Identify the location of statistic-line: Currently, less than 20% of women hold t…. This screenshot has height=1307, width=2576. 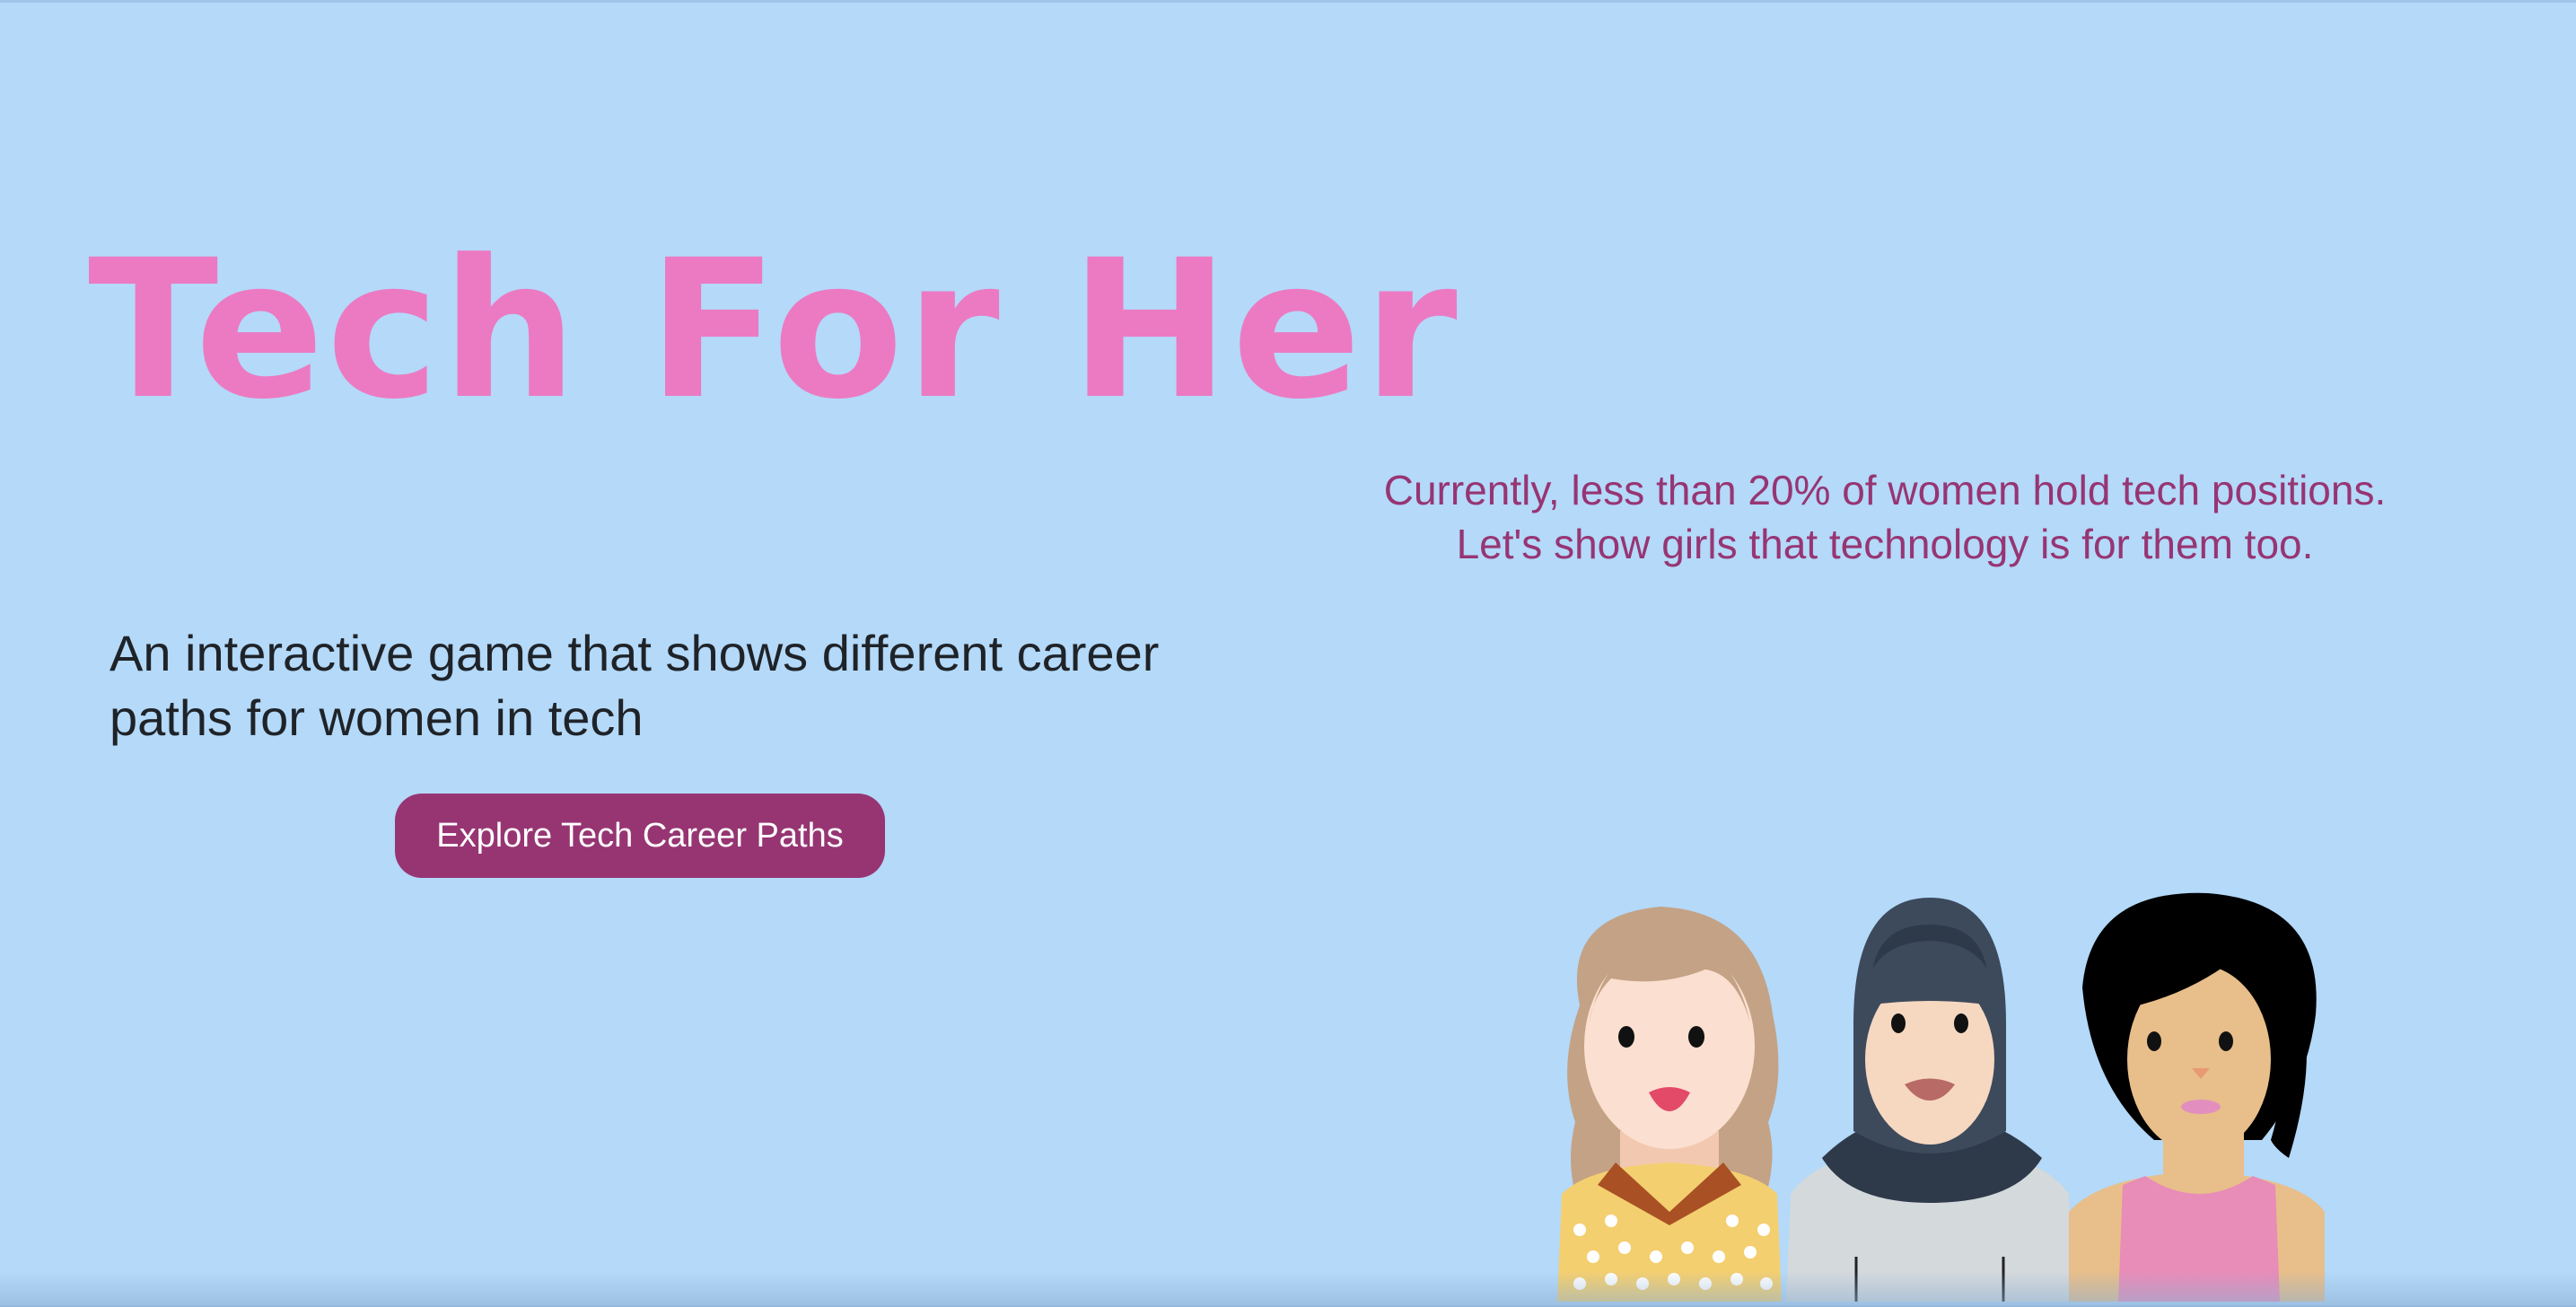
(1885, 490).